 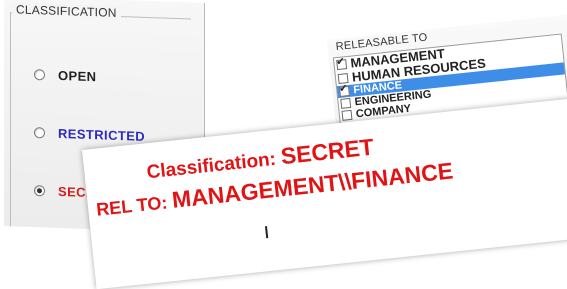 I want to click on radio-open, so click(x=39, y=75).